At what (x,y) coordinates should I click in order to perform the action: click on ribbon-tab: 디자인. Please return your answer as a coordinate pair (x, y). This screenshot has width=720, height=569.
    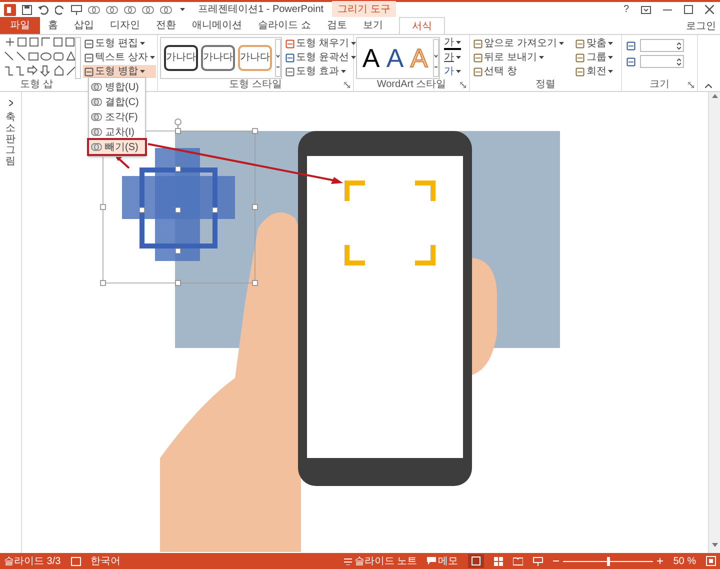
    Looking at the image, I should click on (125, 25).